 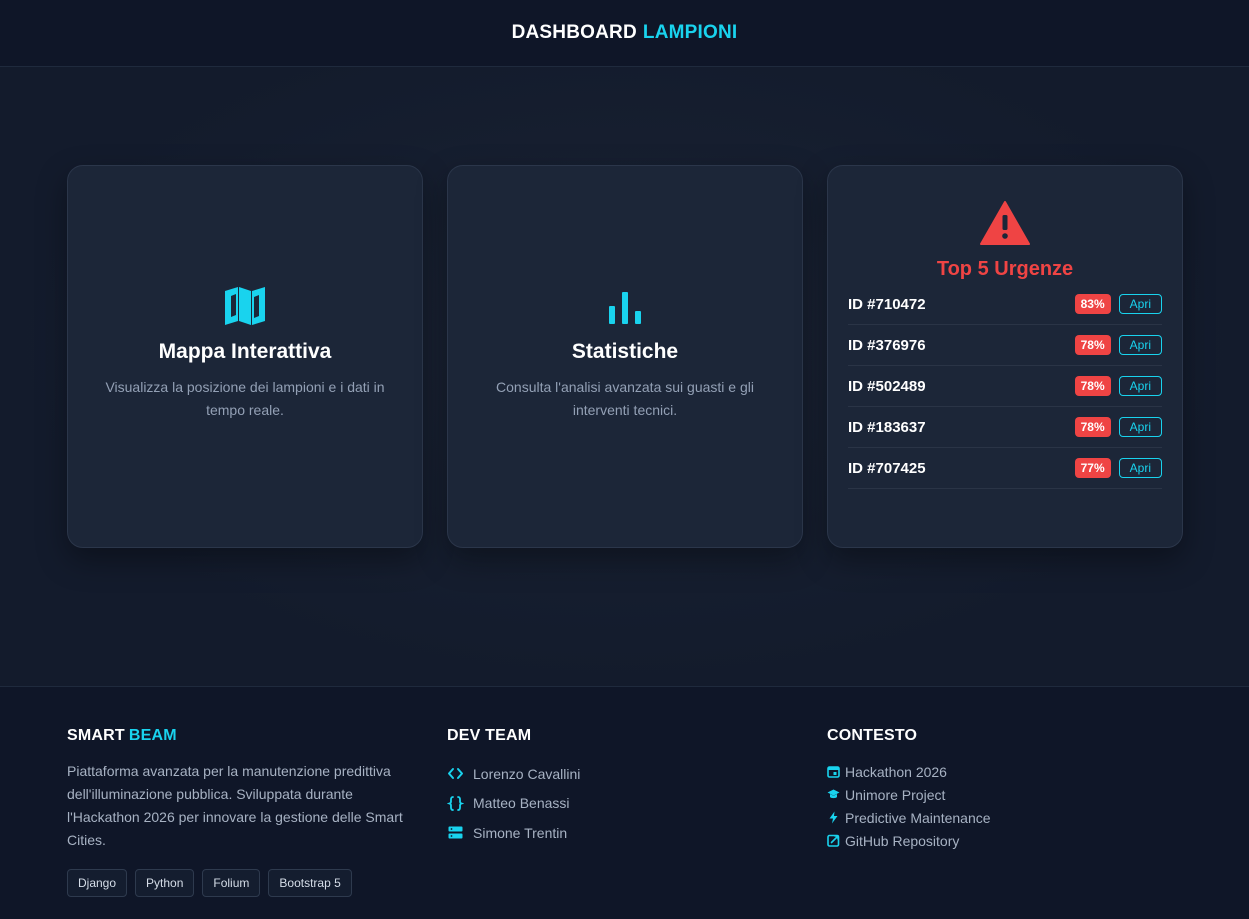 What do you see at coordinates (918, 817) in the screenshot?
I see `context-item-label: Predictive Maintenance` at bounding box center [918, 817].